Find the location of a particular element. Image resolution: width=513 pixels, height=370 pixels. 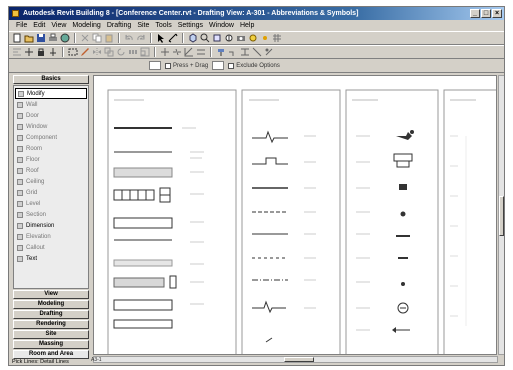

print-icon is located at coordinates (53, 38).